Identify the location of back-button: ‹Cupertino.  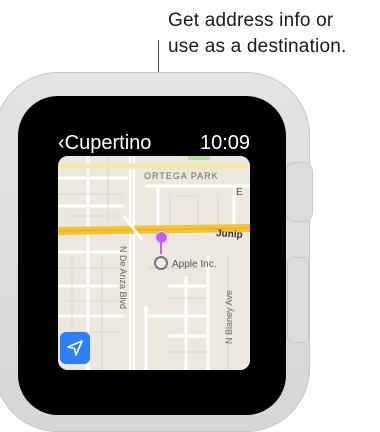
(104, 143).